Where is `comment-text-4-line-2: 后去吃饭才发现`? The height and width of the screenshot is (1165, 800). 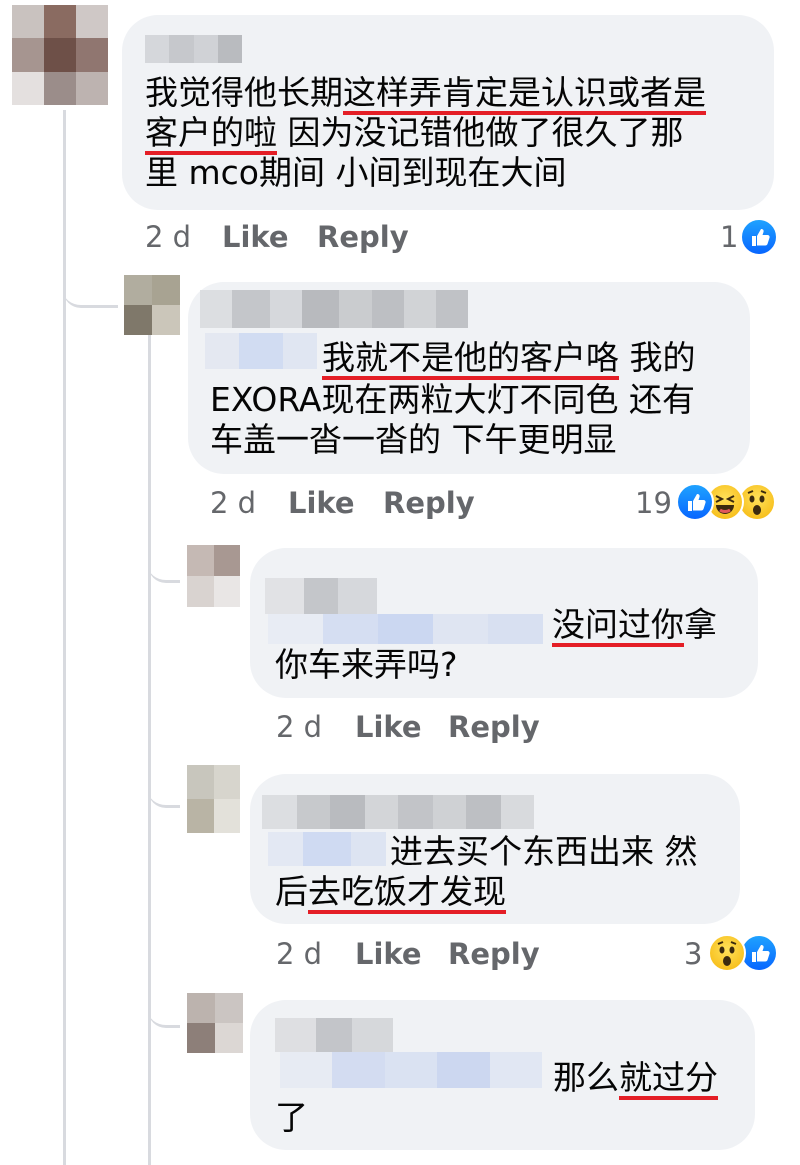 comment-text-4-line-2: 后去吃饭才发现 is located at coordinates (390, 891).